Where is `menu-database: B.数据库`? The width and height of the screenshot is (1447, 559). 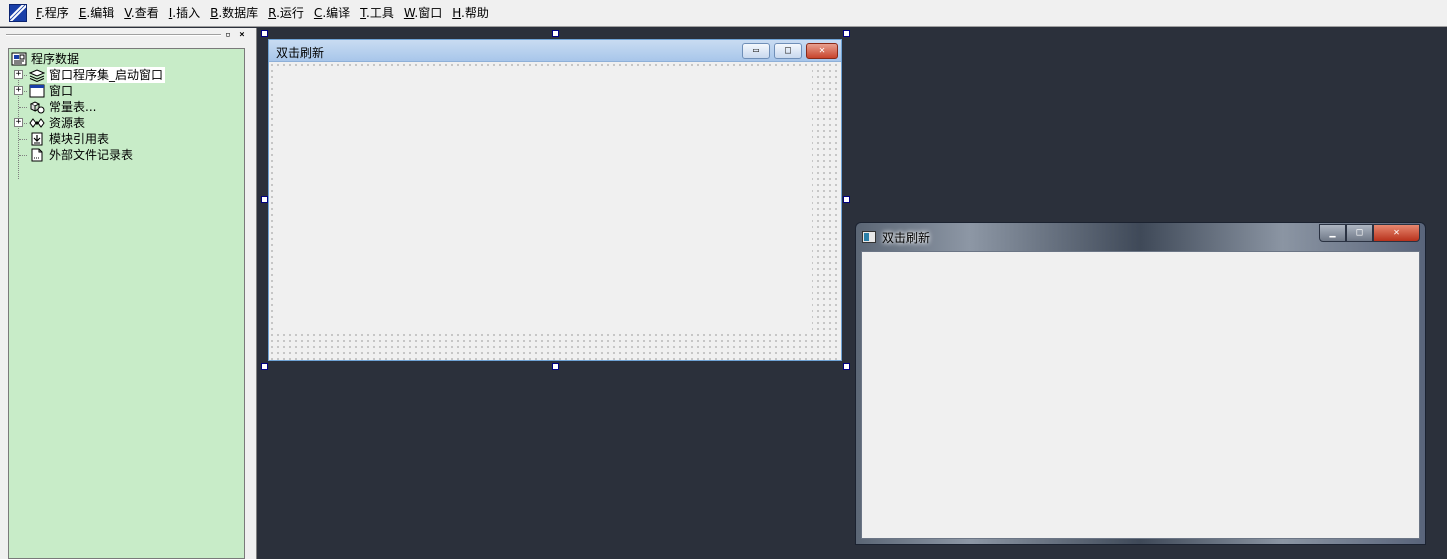
menu-database: B.数据库 is located at coordinates (234, 13).